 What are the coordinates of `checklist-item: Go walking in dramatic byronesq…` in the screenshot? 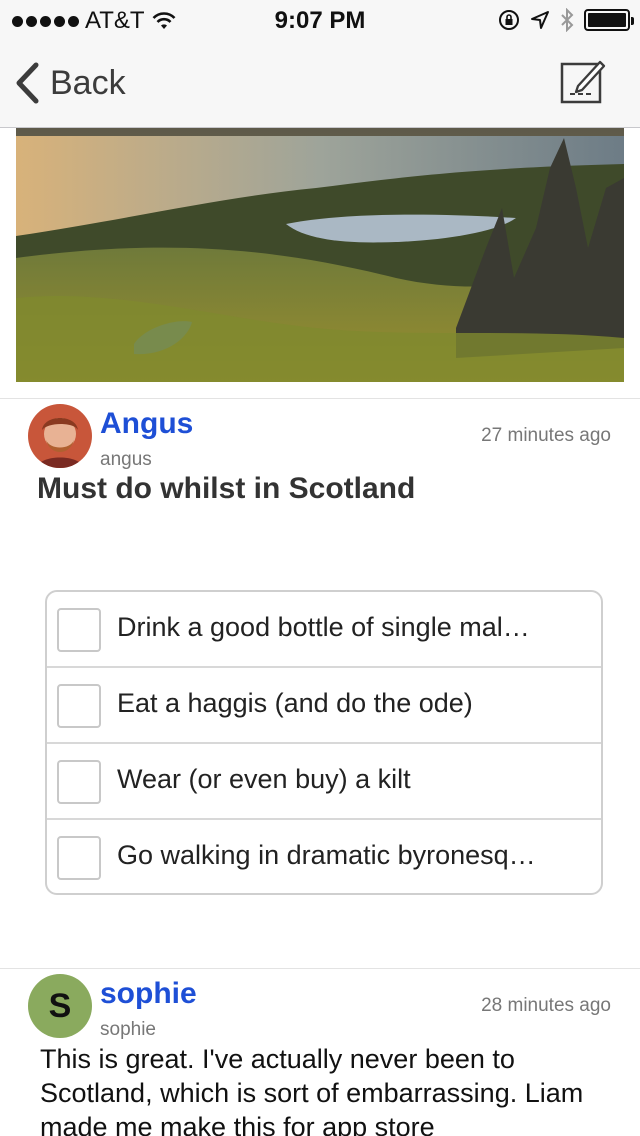 It's located at (324, 856).